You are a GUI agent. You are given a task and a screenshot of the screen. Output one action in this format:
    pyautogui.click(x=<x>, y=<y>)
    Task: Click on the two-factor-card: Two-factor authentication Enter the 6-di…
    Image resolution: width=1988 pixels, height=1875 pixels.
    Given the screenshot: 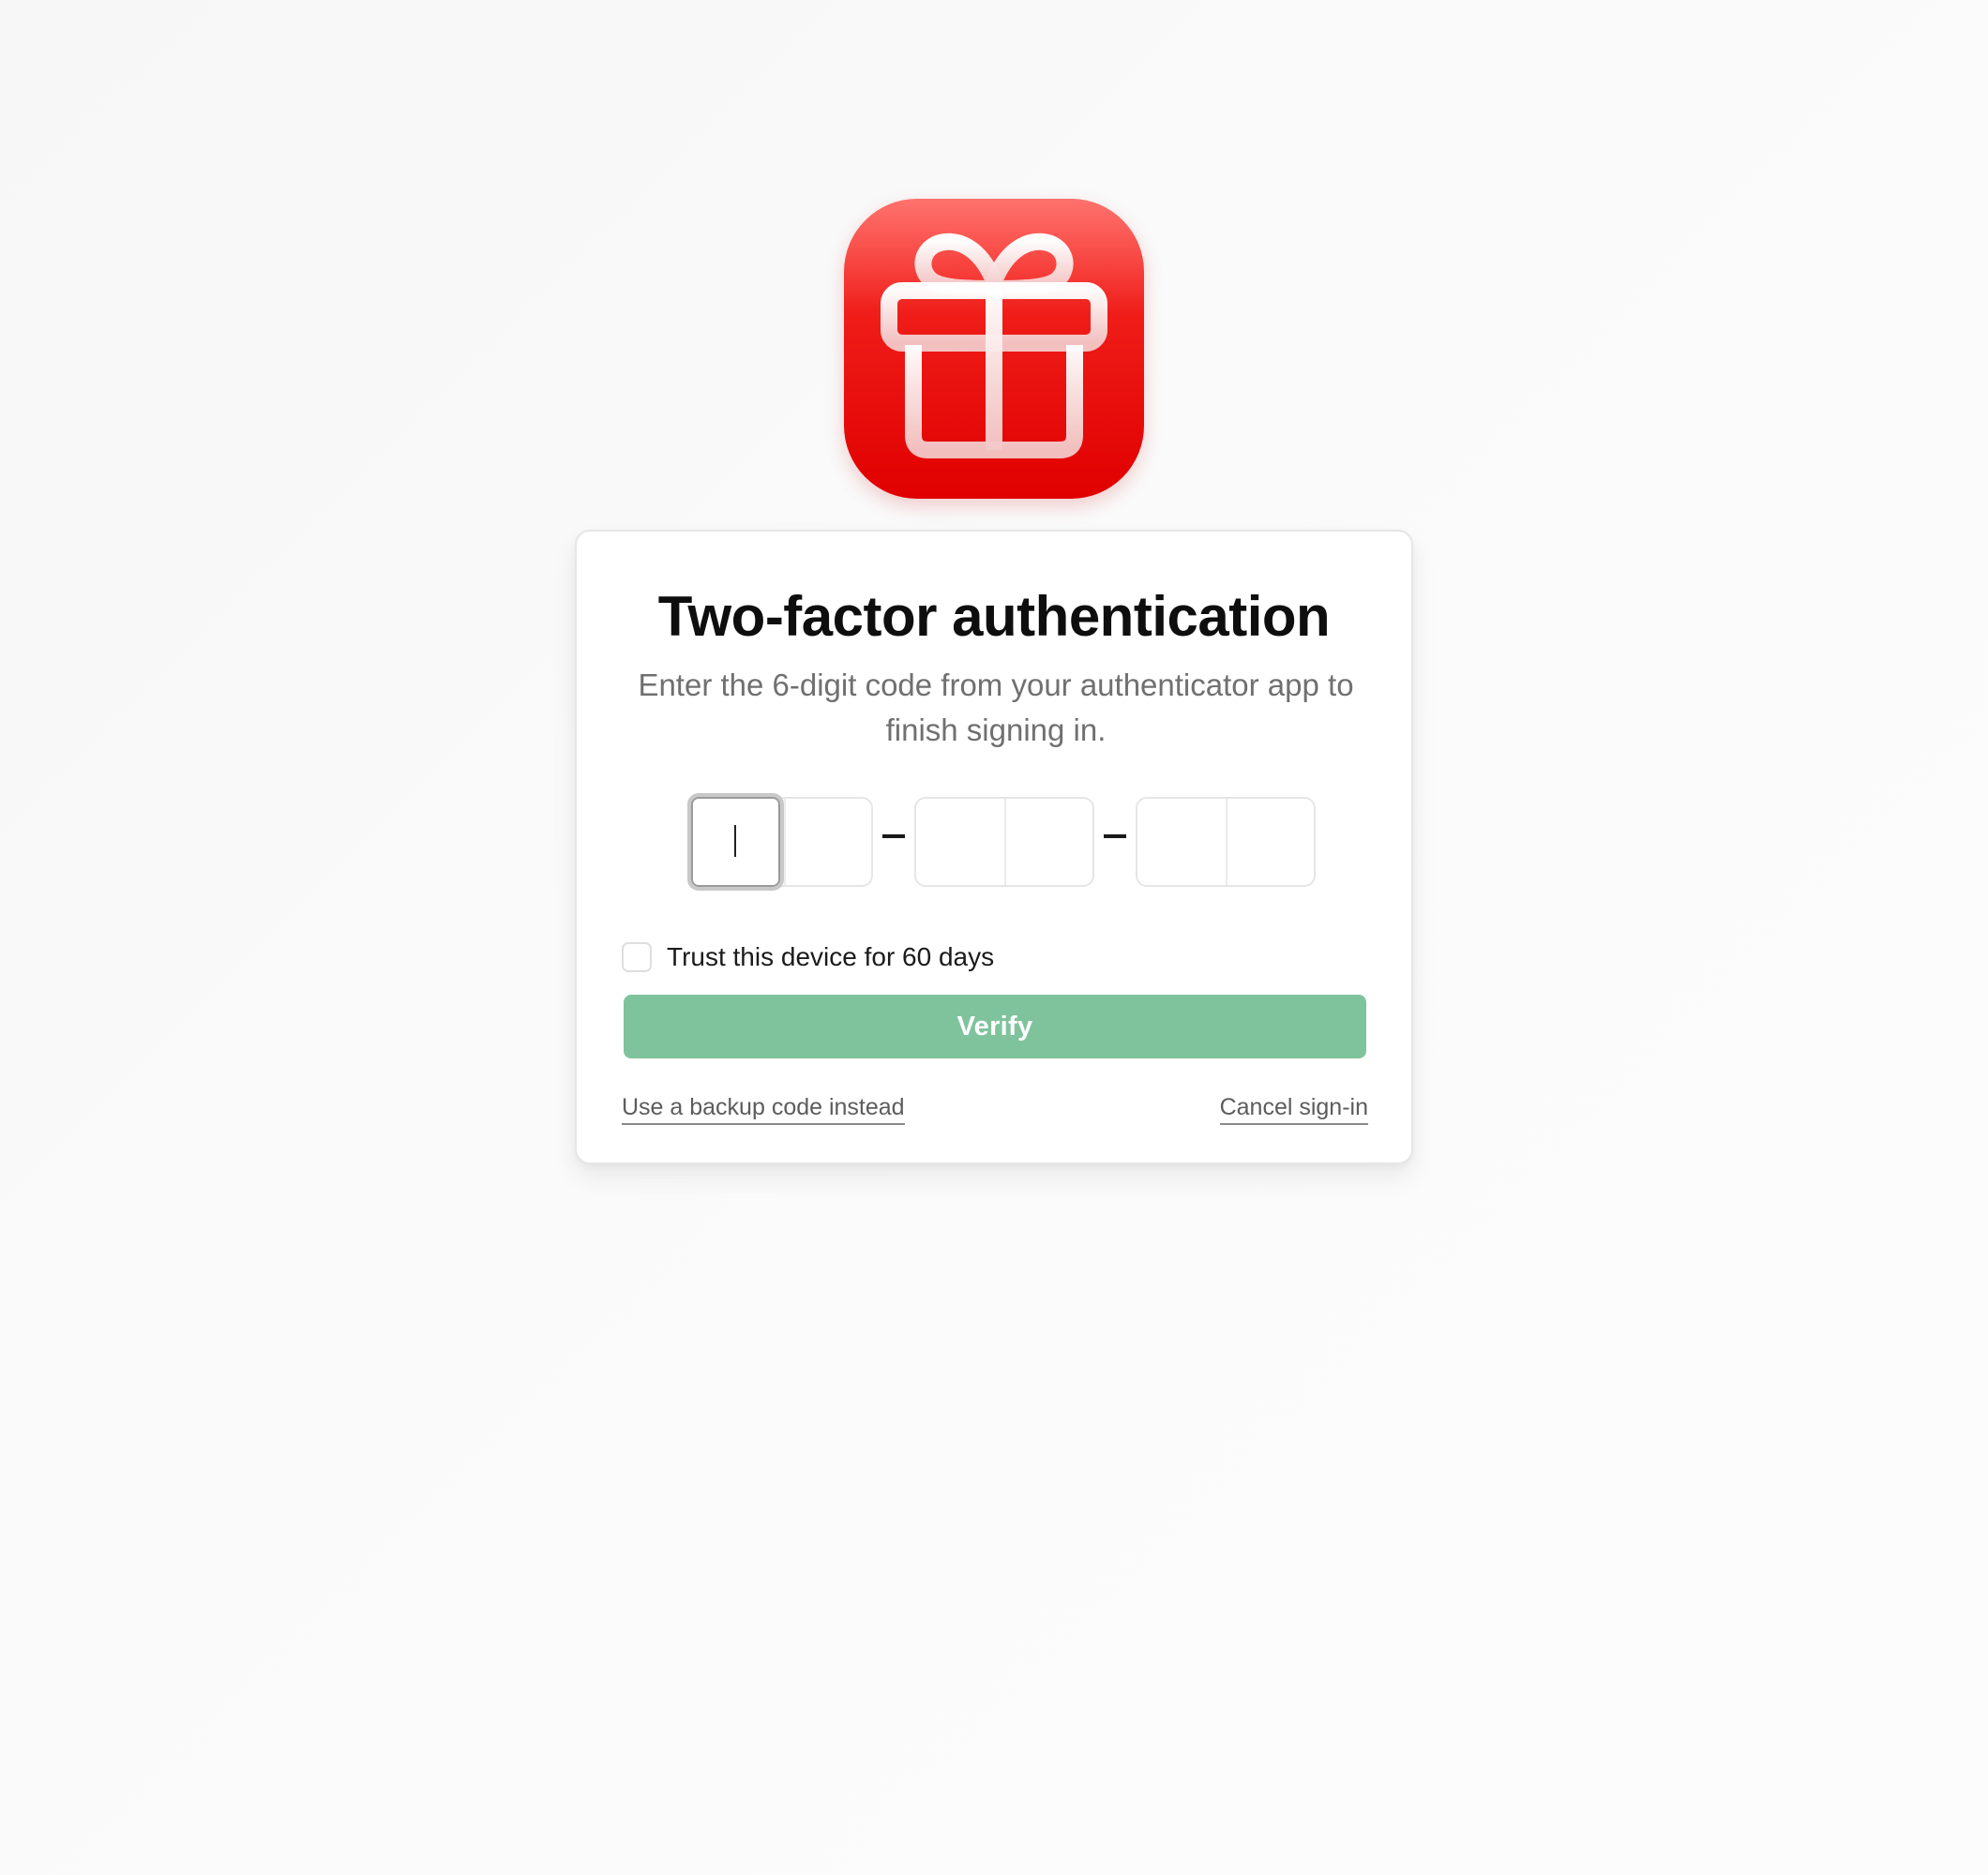 What is the action you would take?
    pyautogui.click(x=994, y=847)
    